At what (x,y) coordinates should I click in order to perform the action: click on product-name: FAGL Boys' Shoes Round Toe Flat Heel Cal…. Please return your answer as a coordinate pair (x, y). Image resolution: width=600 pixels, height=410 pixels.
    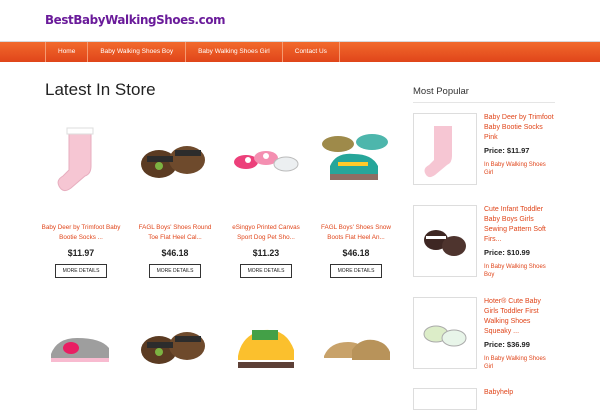
    Looking at the image, I should click on (175, 232).